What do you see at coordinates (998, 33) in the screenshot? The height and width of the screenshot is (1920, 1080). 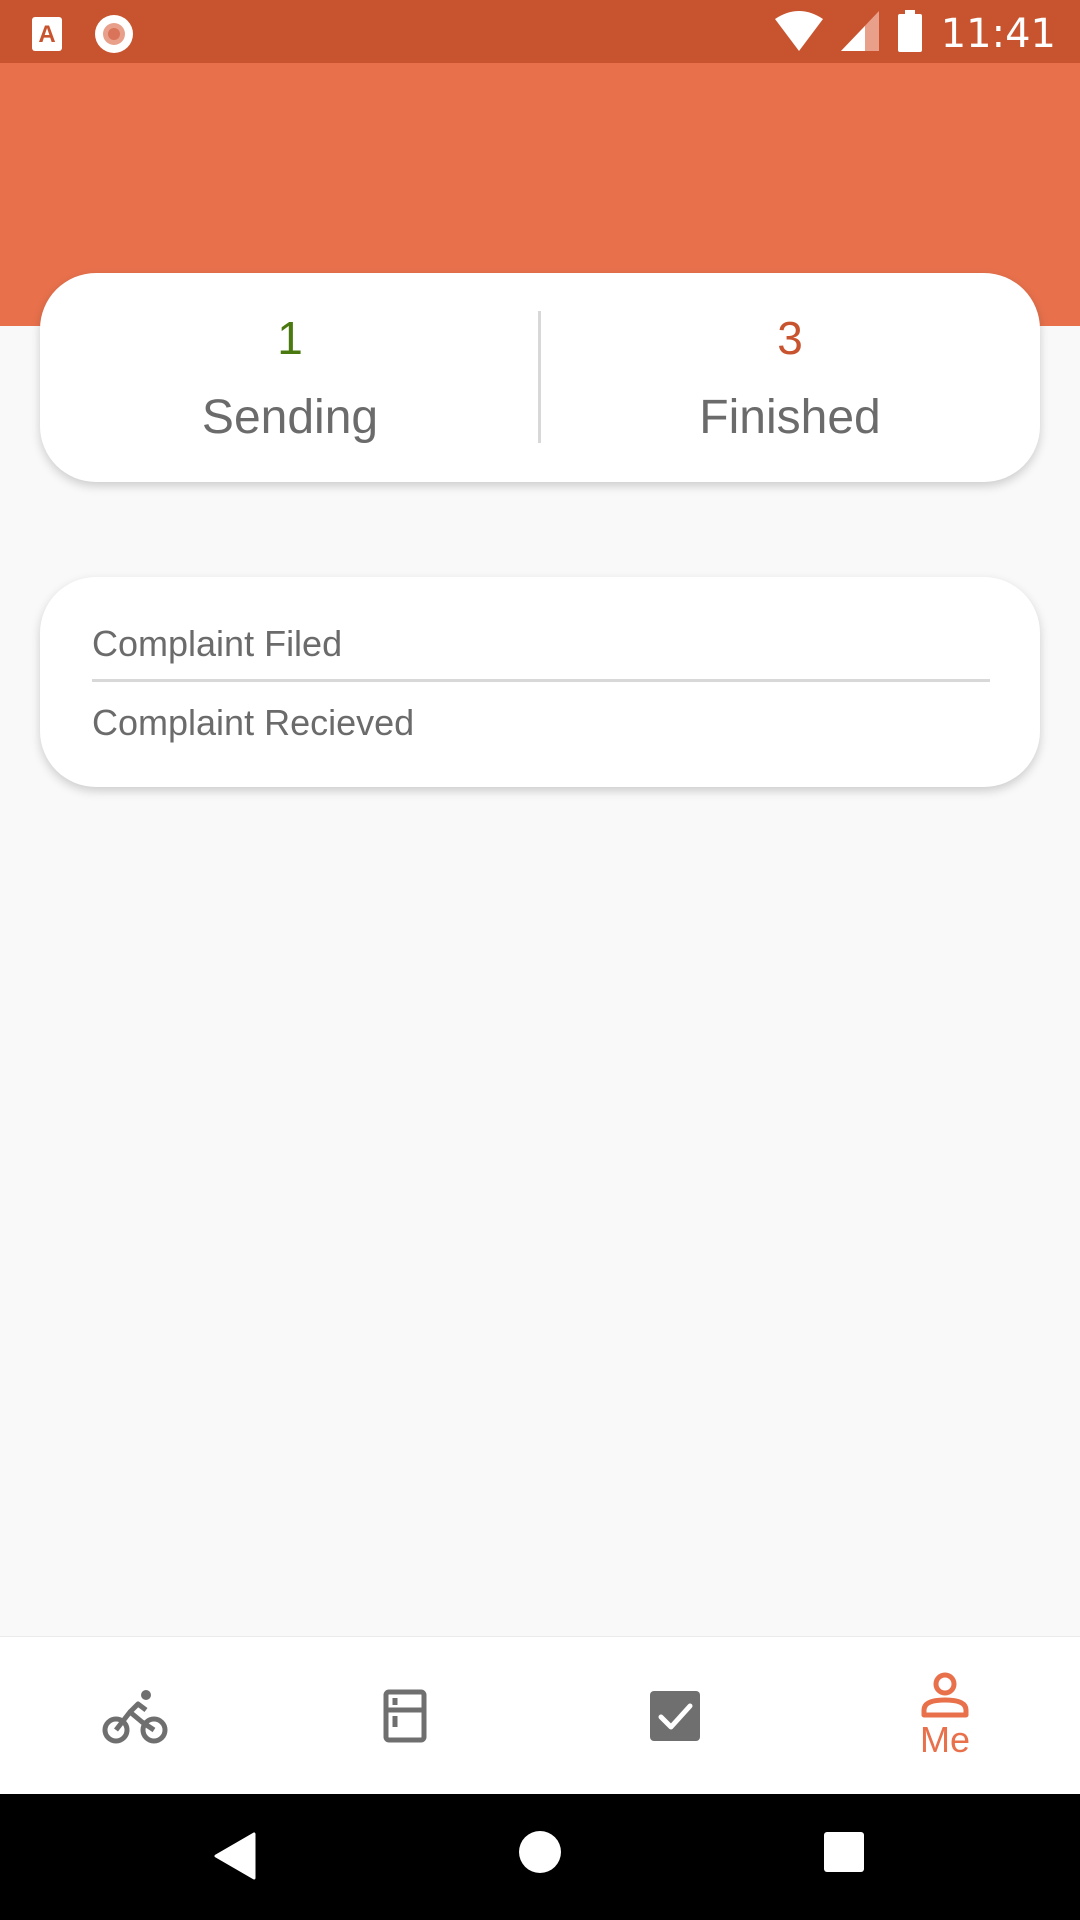 I see `clock: 11:41` at bounding box center [998, 33].